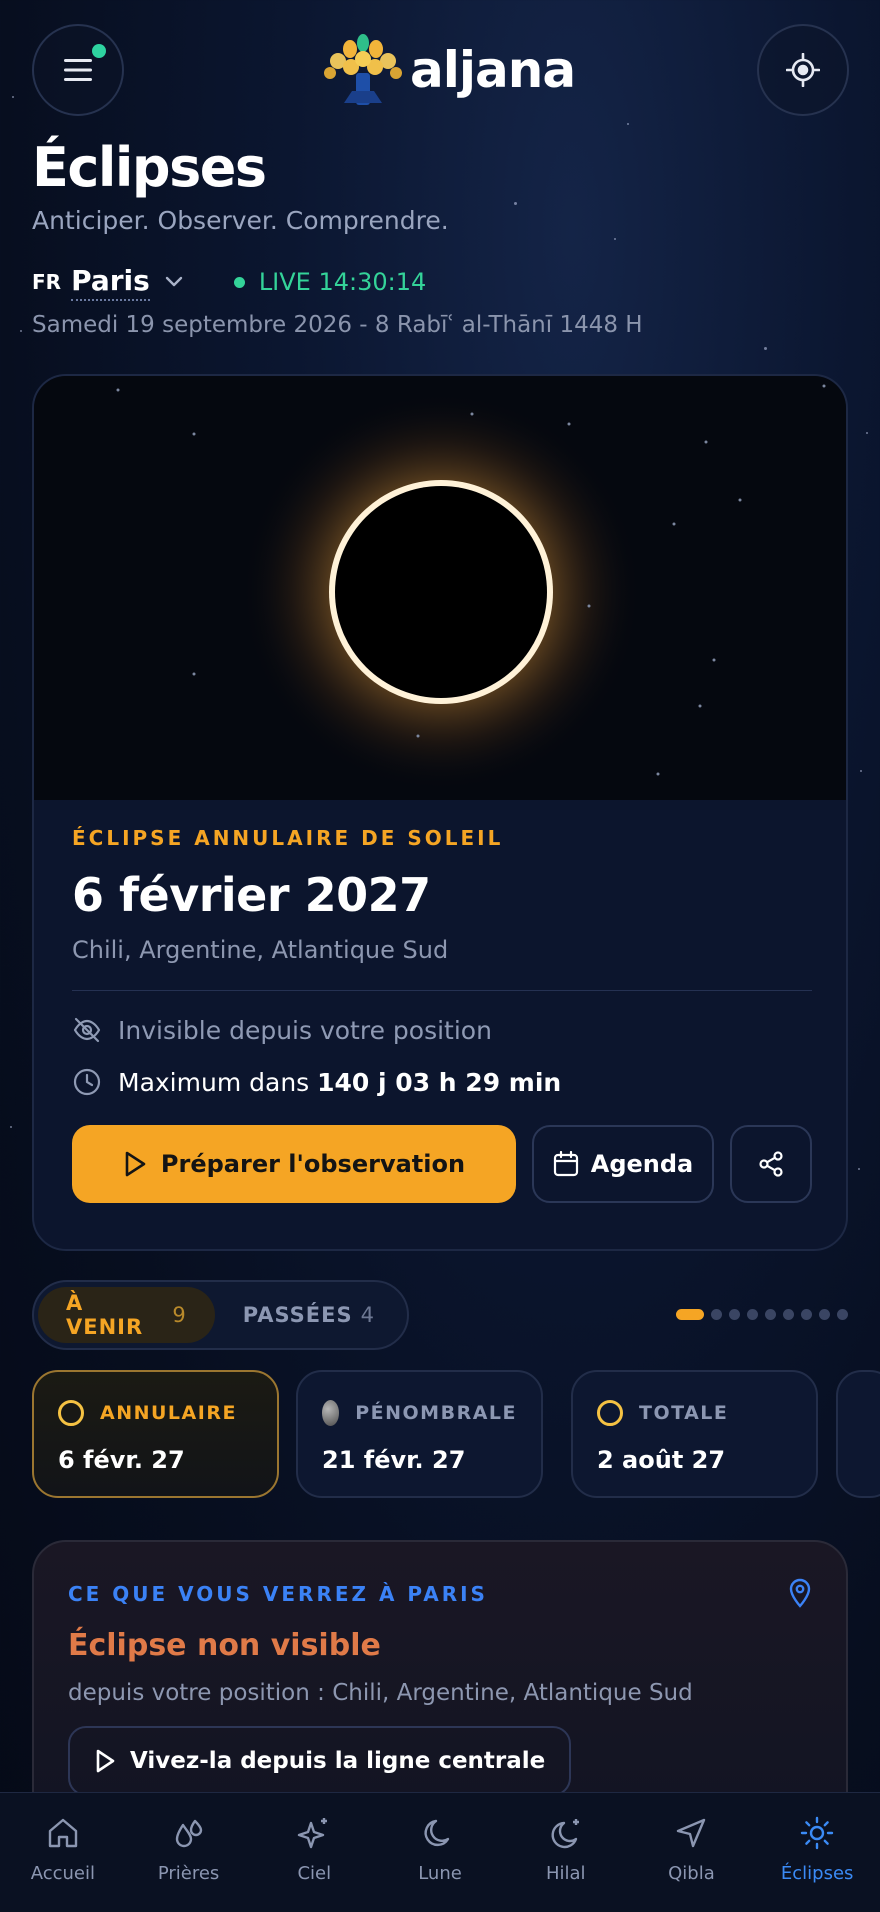 The width and height of the screenshot is (880, 1912). I want to click on prepare-observation-button: Préparer l'observation, so click(294, 1164).